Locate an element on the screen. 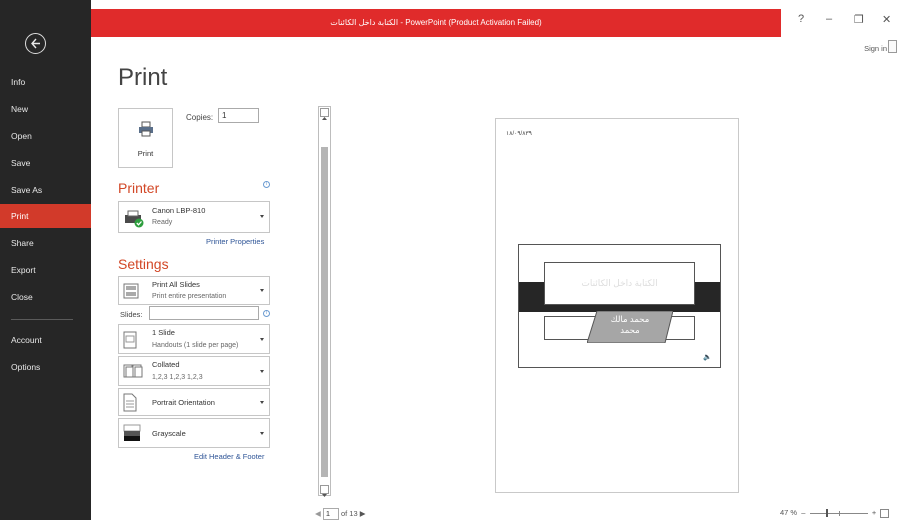 This screenshot has height=520, width=902. nav-item-share: Share is located at coordinates (45, 243).